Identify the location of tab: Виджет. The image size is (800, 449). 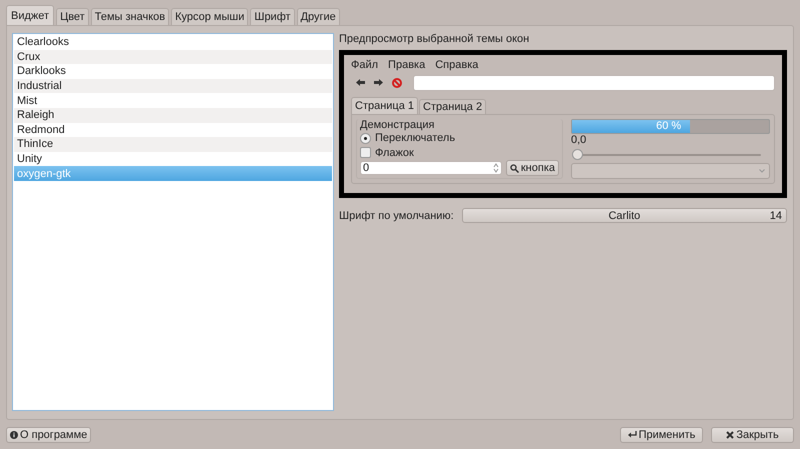
(30, 15).